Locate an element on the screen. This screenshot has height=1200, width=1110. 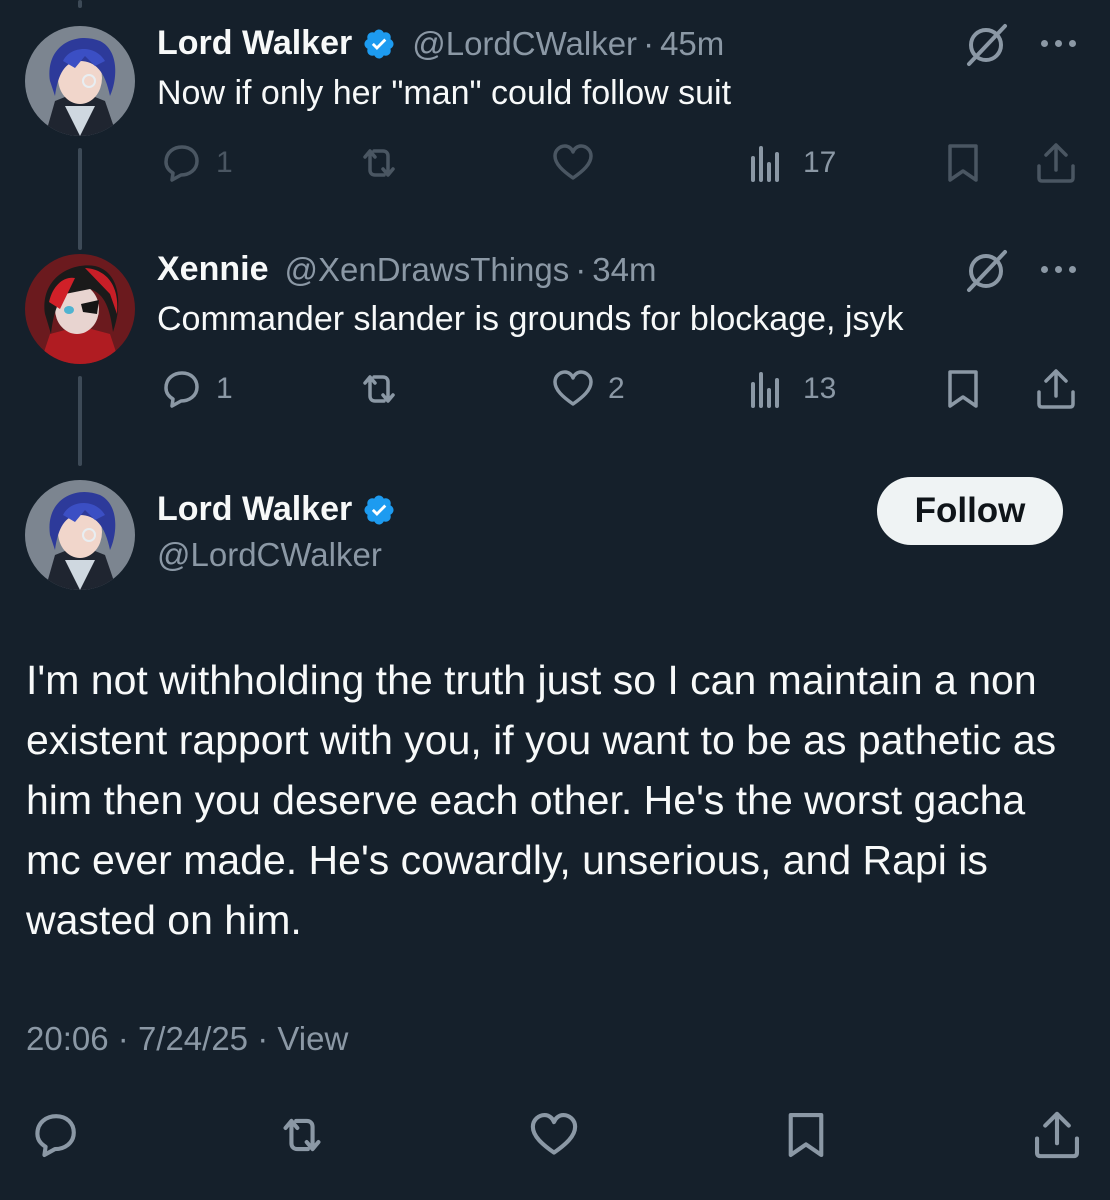
tweet-1-header: Lord Walker @LordCWalker · 45m is located at coordinates (440, 43).